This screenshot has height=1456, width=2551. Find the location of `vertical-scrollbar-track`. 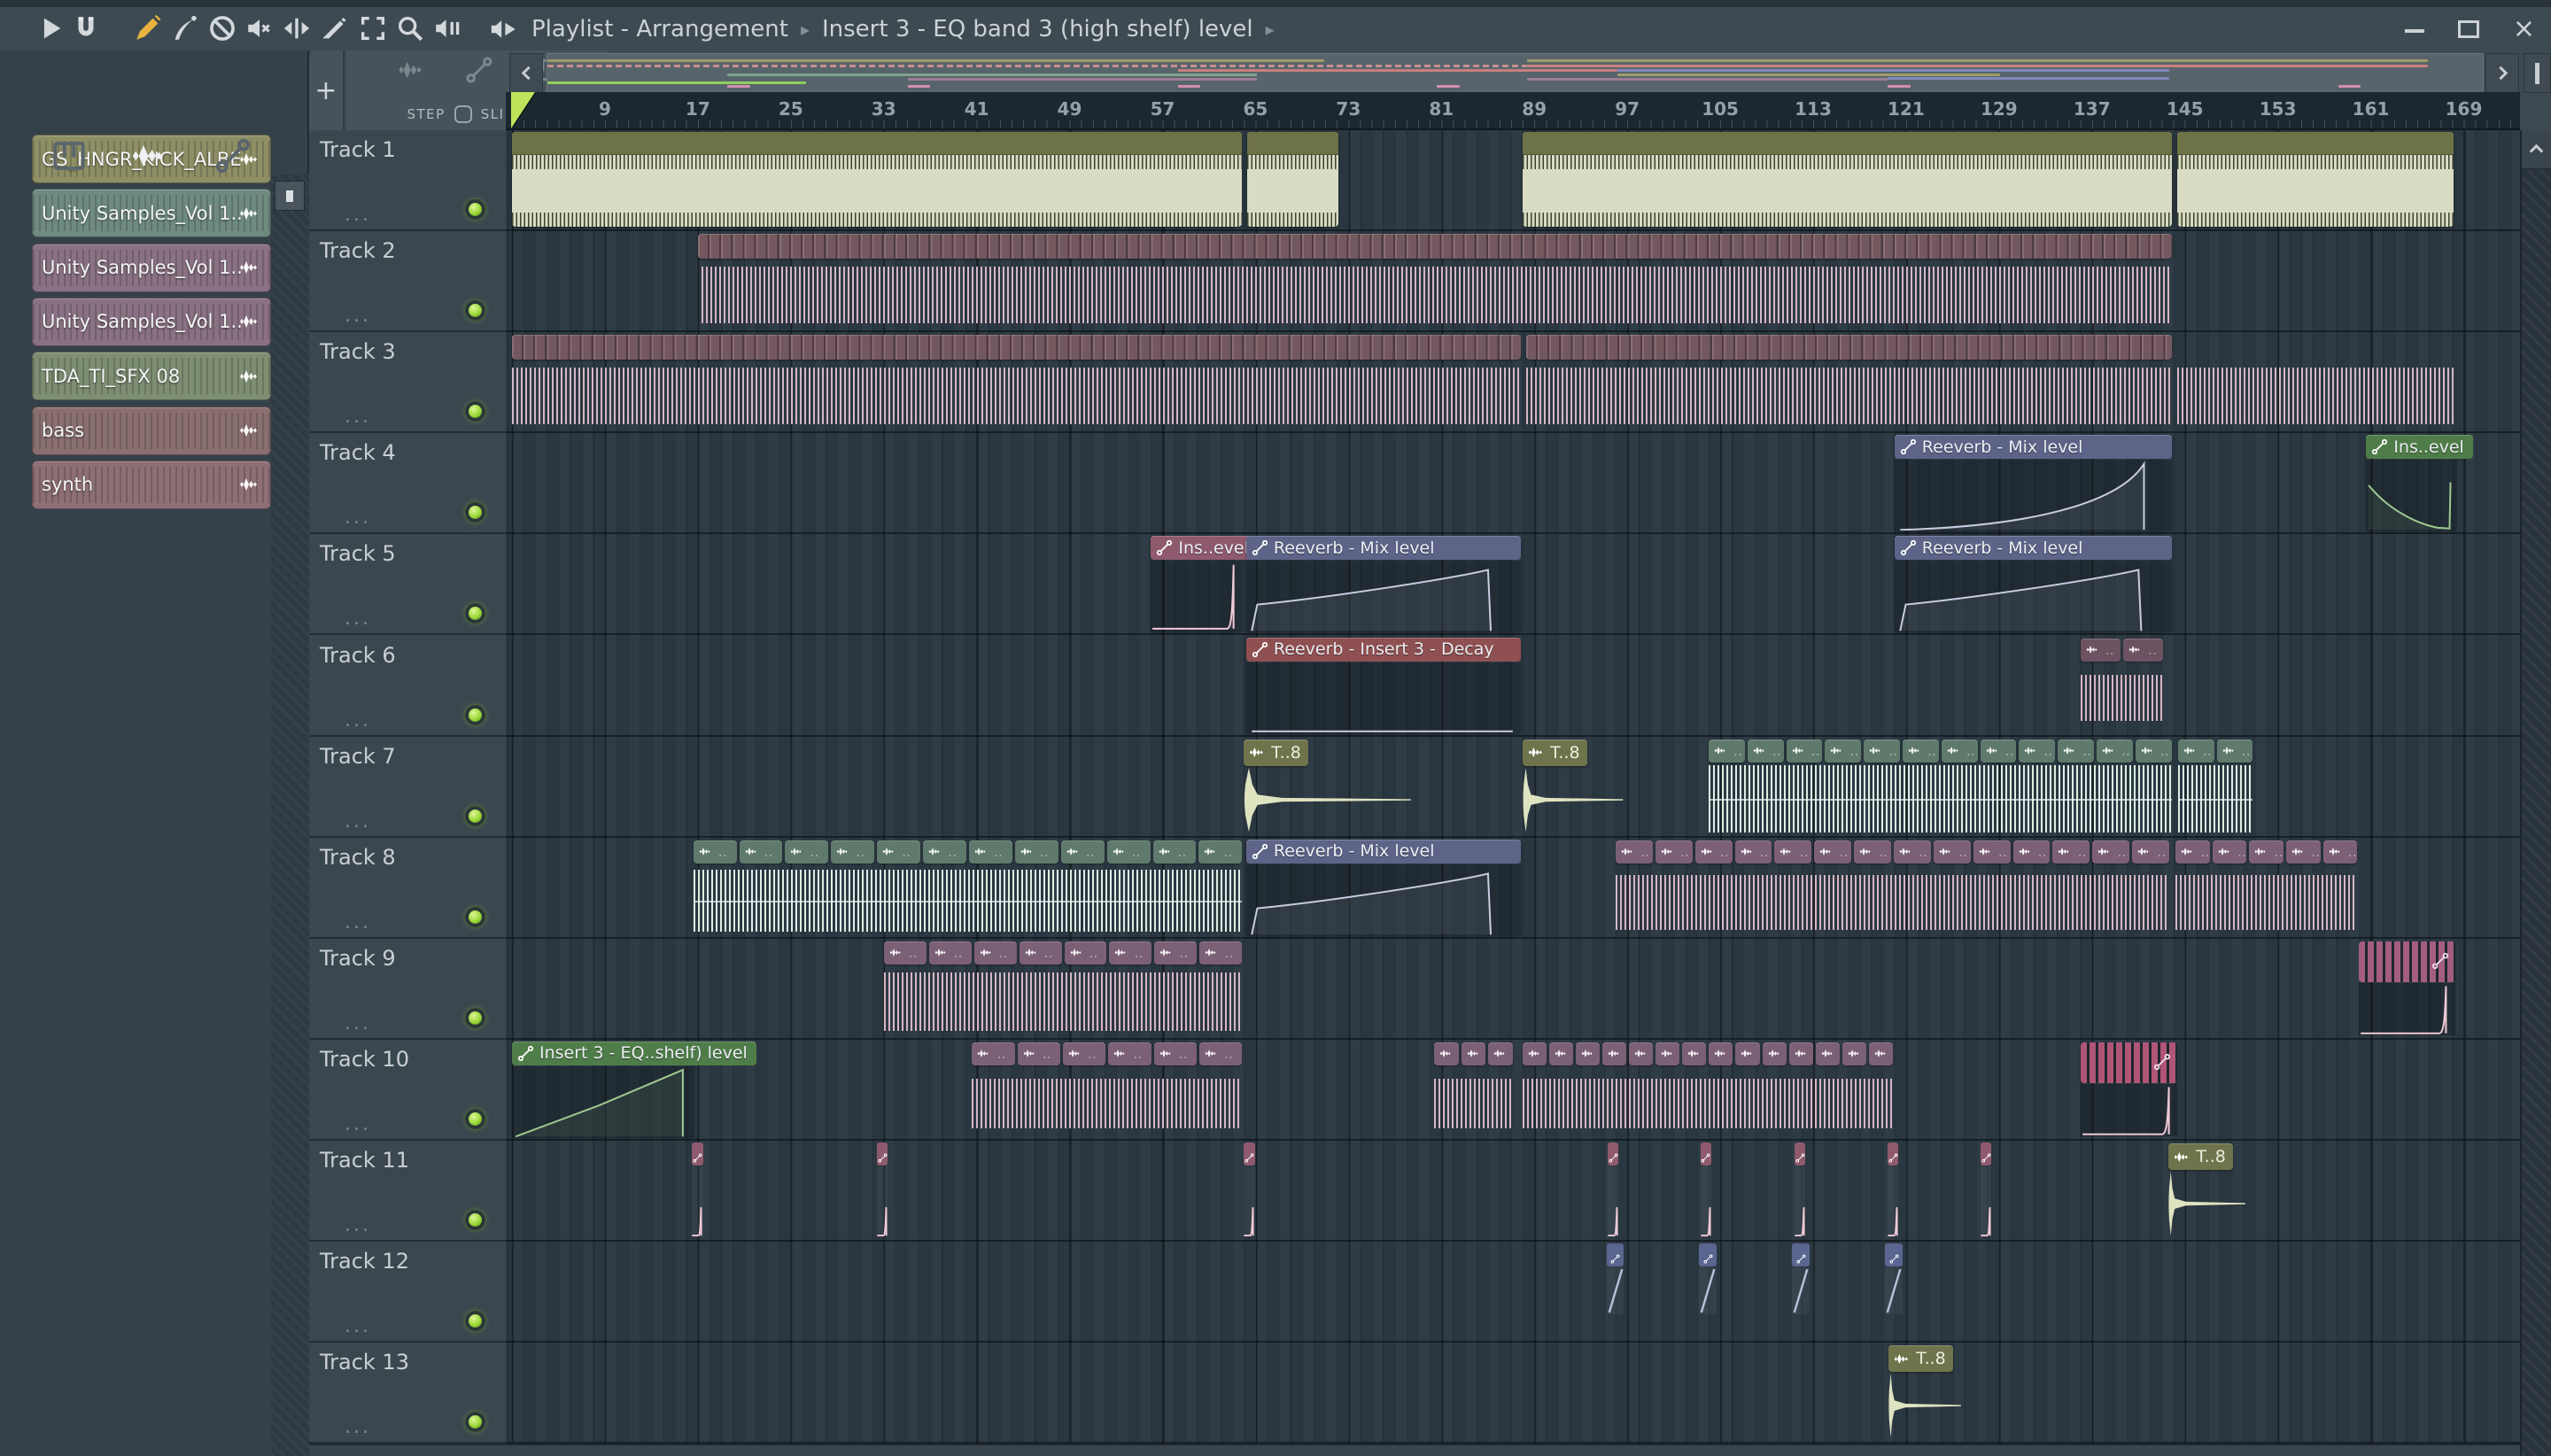

vertical-scrollbar-track is located at coordinates (2536, 813).